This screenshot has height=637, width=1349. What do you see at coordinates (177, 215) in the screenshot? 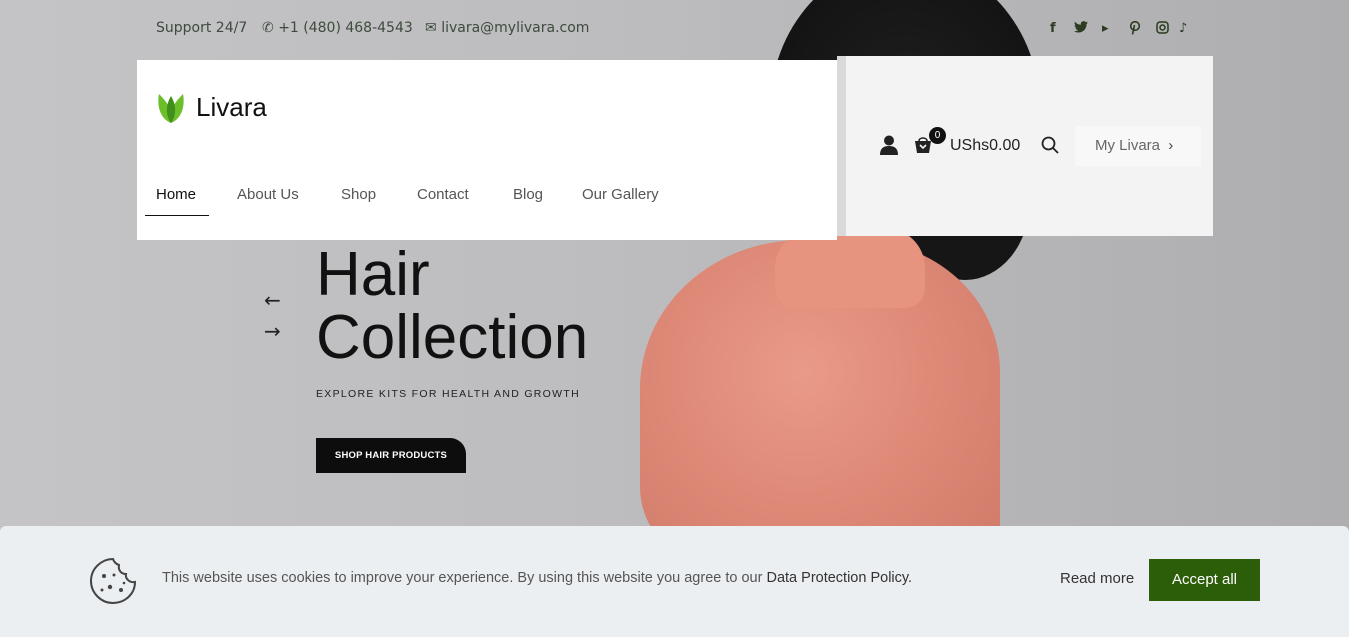
I see `active-nav-underline` at bounding box center [177, 215].